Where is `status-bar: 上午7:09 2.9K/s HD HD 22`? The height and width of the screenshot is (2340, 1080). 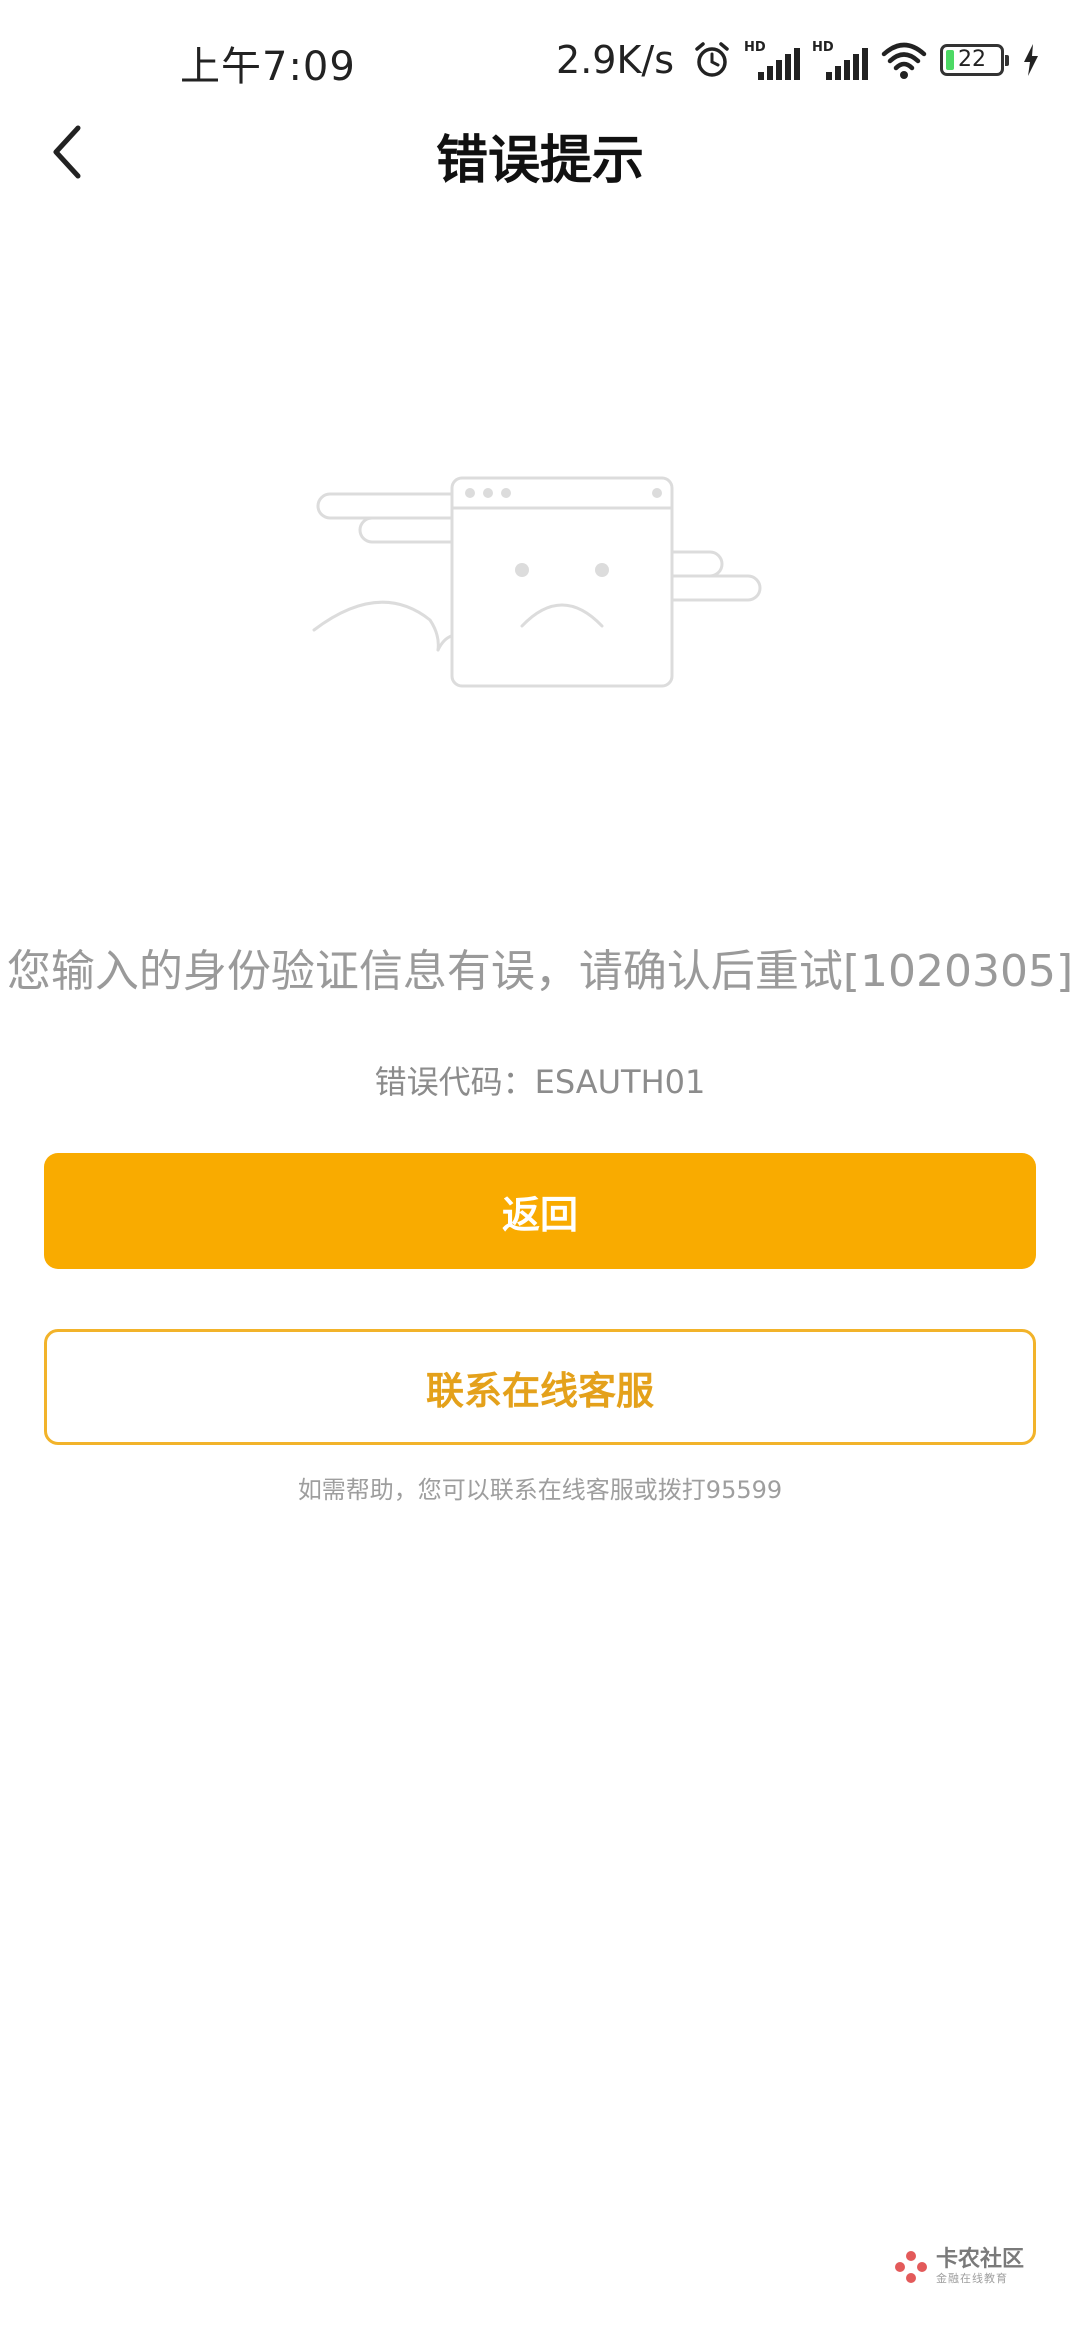 status-bar: 上午7:09 2.9K/s HD HD 22 is located at coordinates (540, 62).